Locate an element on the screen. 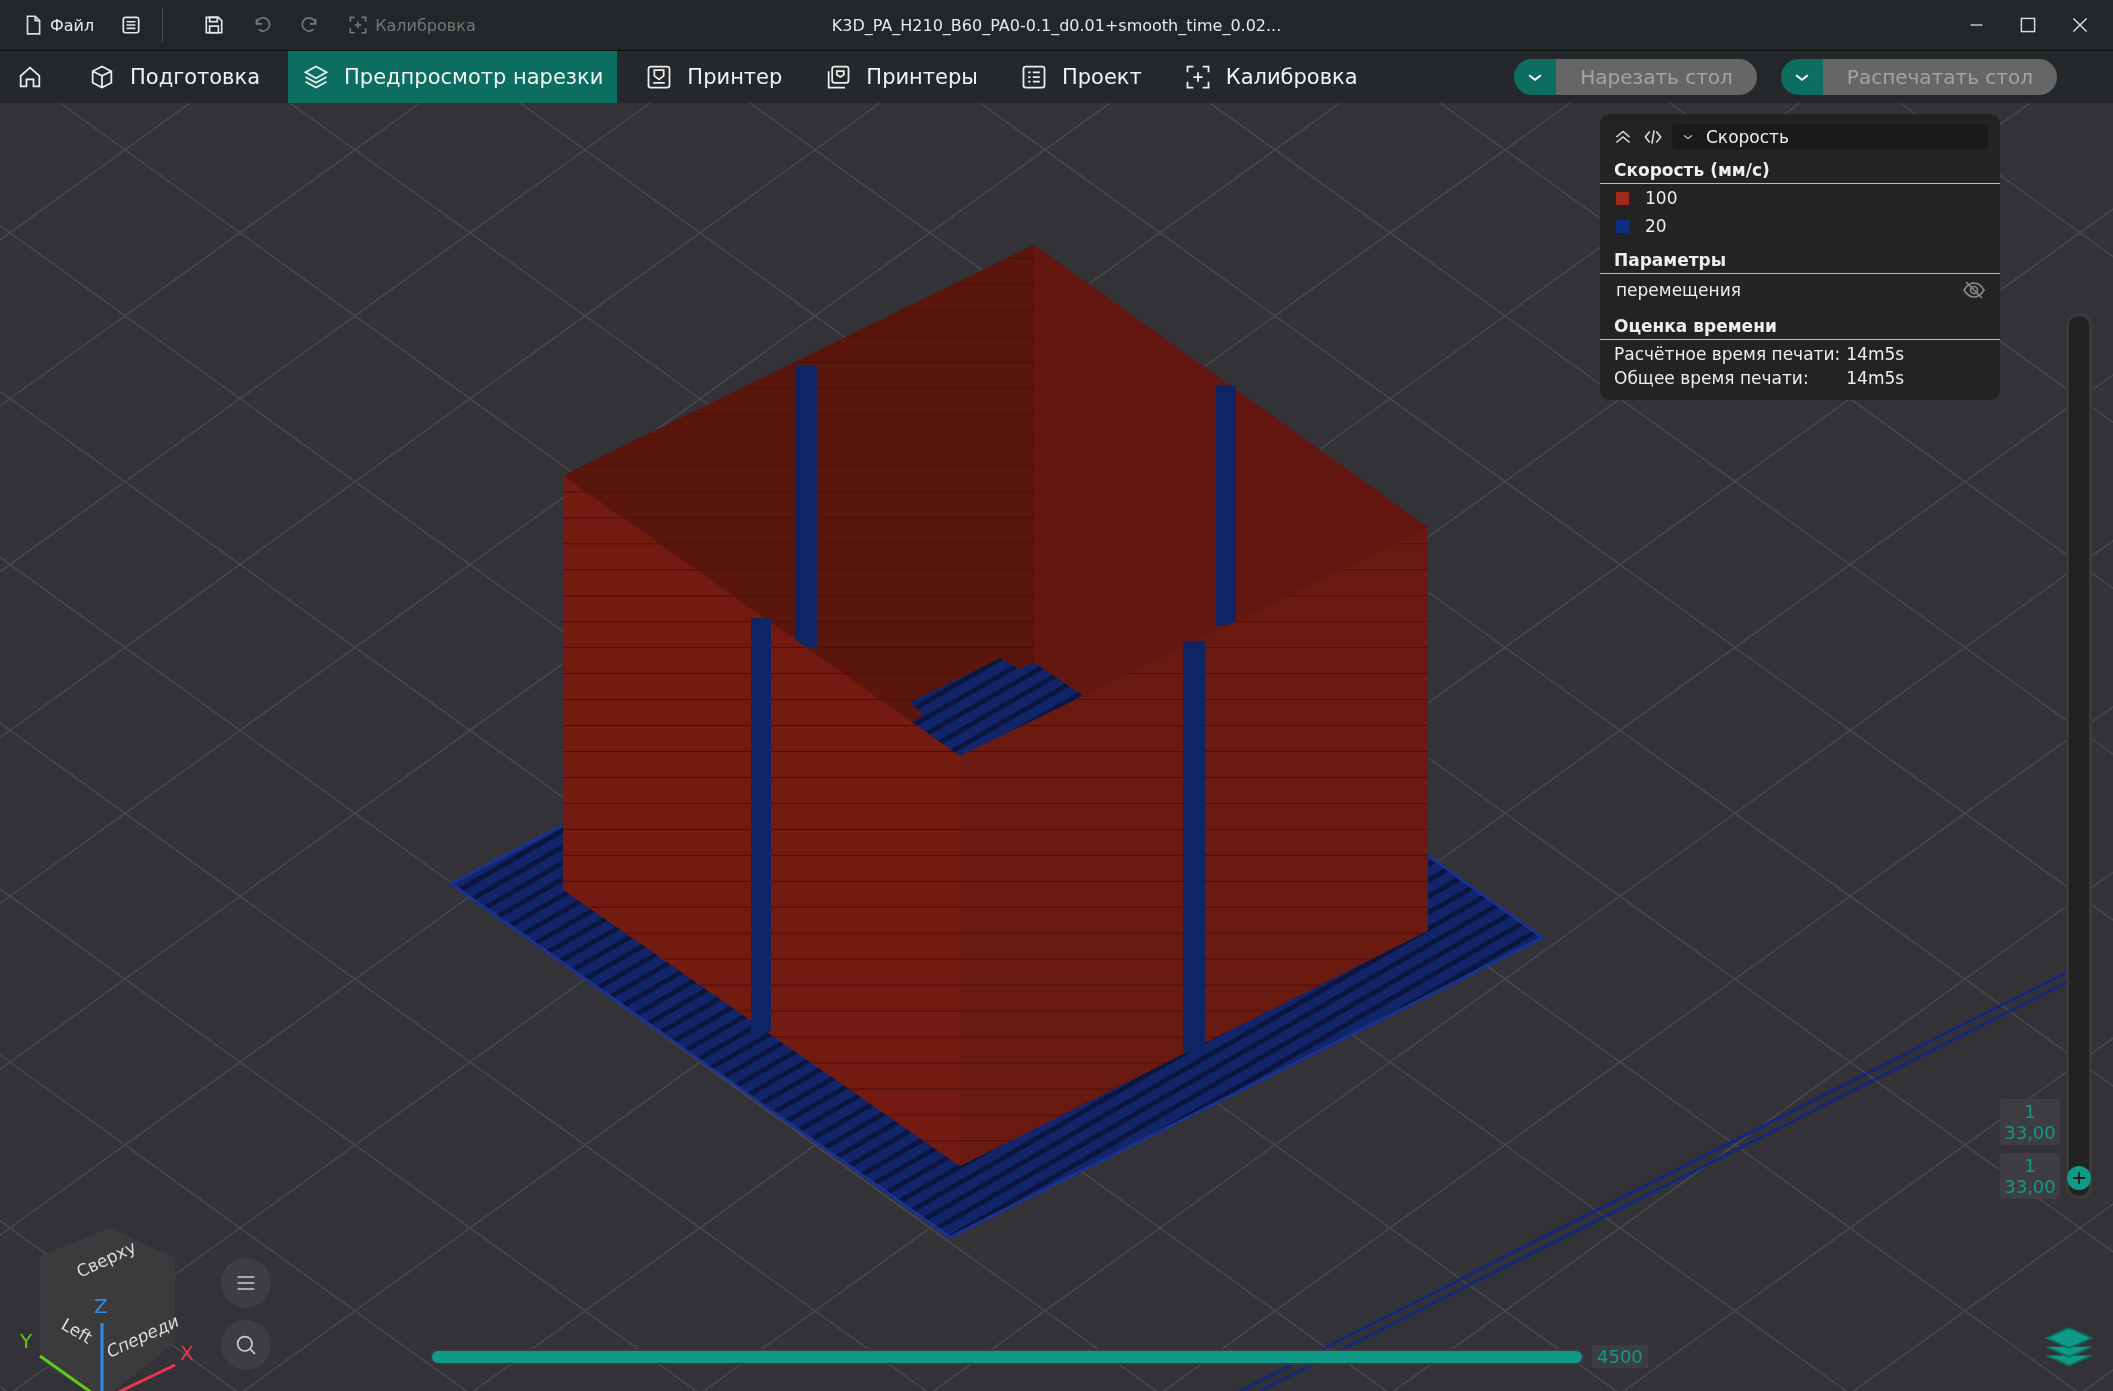 The image size is (2113, 1391). search-button is located at coordinates (246, 1345).